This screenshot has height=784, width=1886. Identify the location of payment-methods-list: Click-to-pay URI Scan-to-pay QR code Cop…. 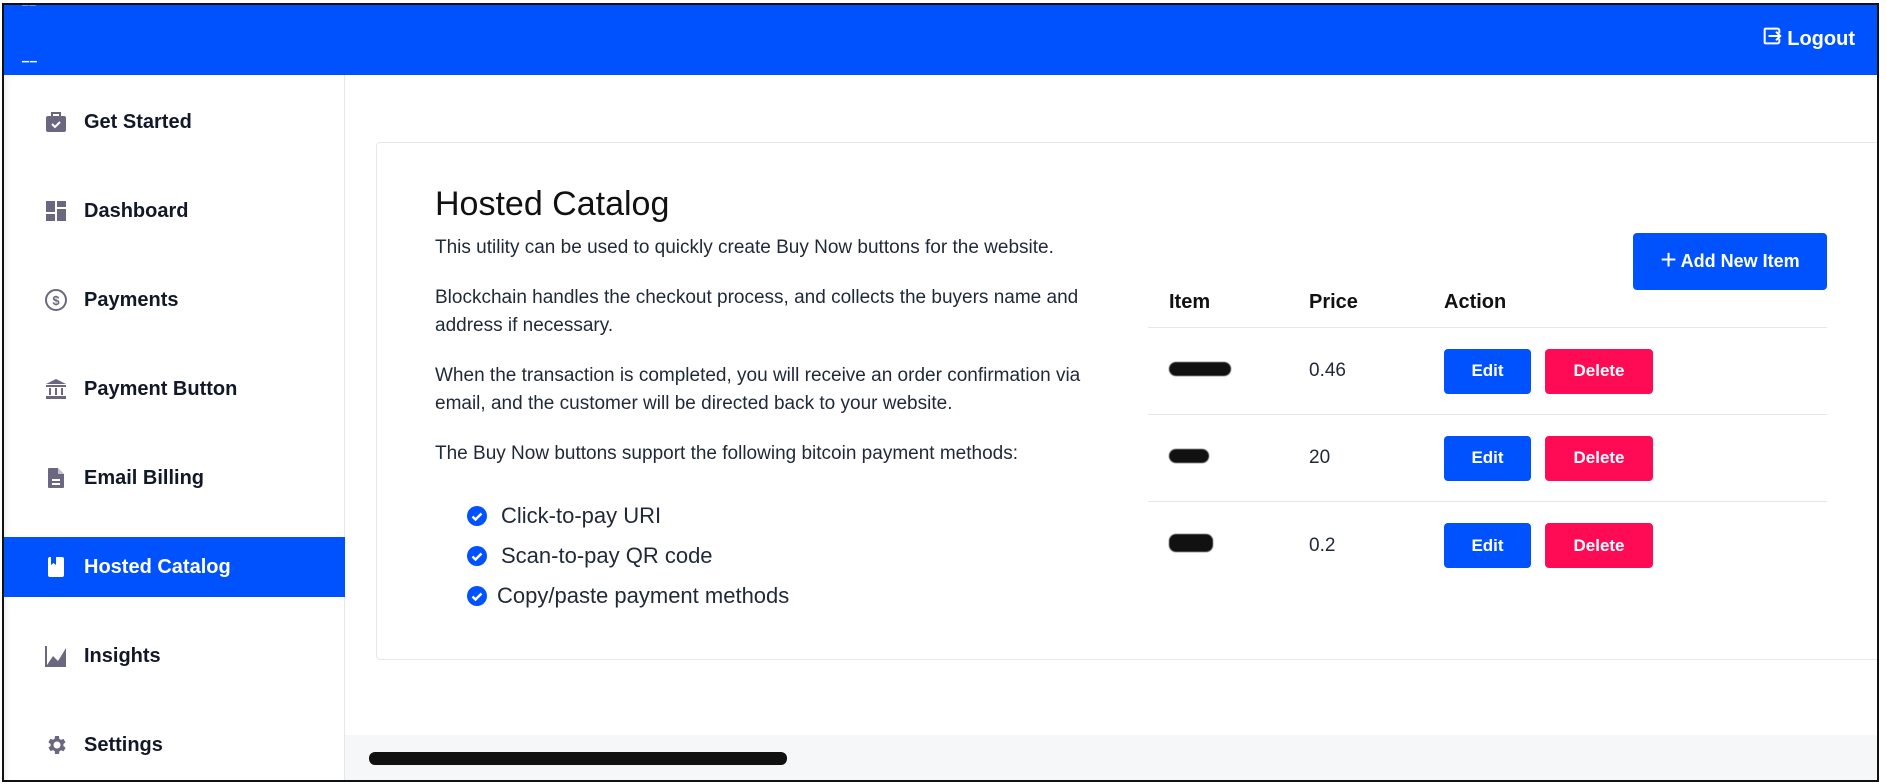
(628, 556).